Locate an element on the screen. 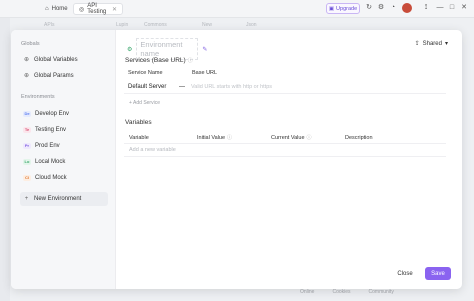 The height and width of the screenshot is (301, 474). sidebar-item-local-mock: Lo Local Mock is located at coordinates (64, 162).